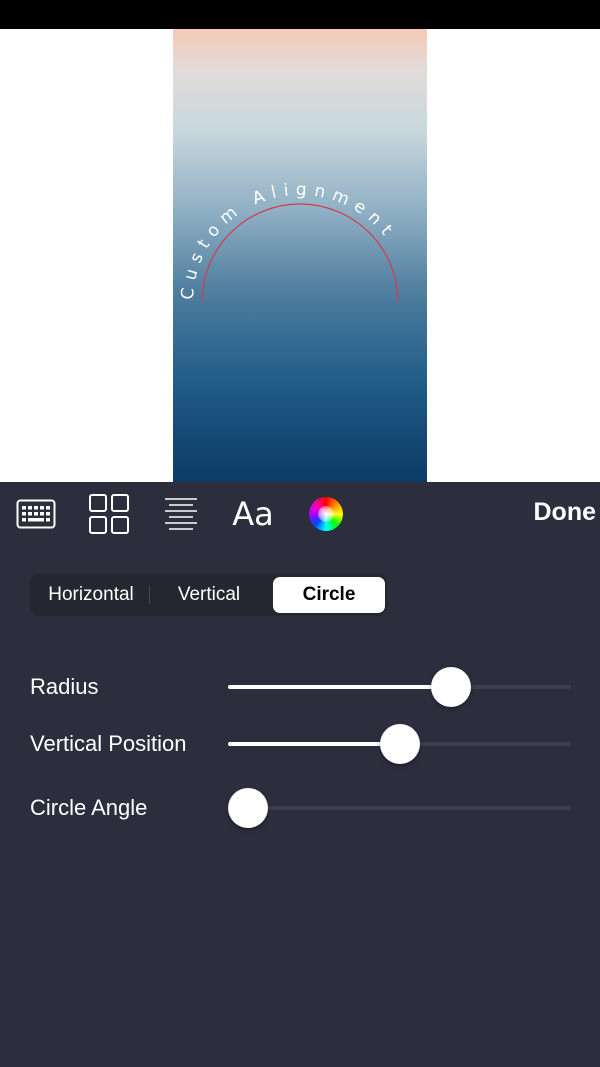  What do you see at coordinates (339, 687) in the screenshot?
I see `radius-slider-fill` at bounding box center [339, 687].